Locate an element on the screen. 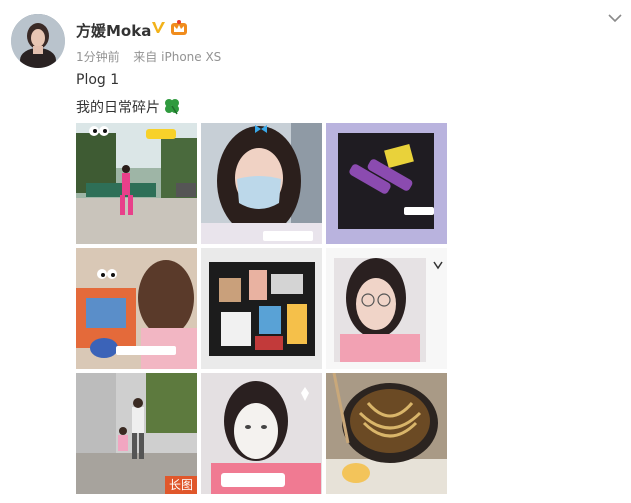 This screenshot has height=503, width=631. photo-dumbbells is located at coordinates (386, 183).